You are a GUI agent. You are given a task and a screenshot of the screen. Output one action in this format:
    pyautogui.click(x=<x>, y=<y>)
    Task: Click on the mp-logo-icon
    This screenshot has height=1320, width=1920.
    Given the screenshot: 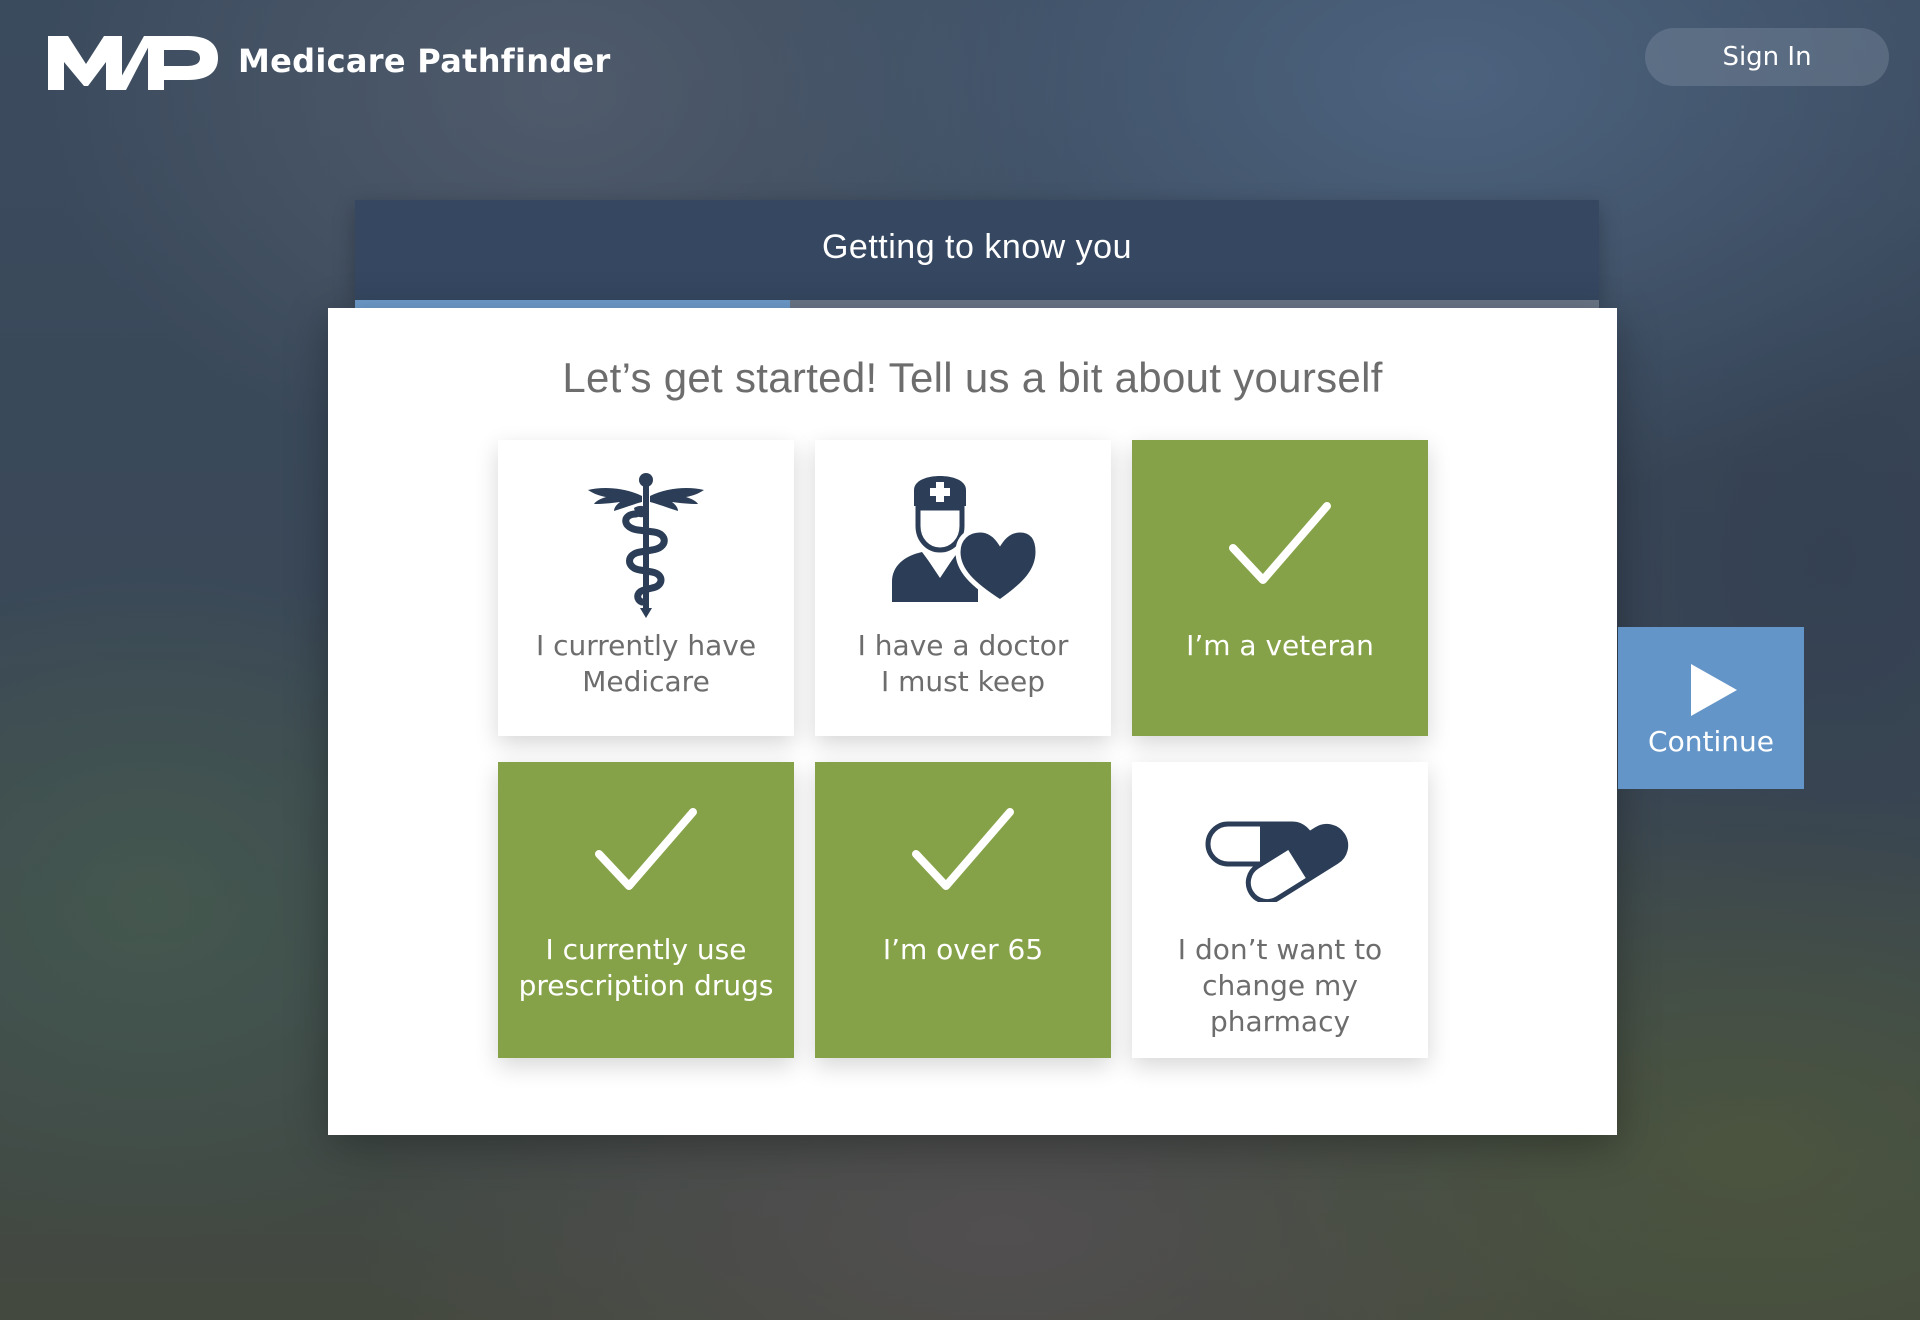 What is the action you would take?
    pyautogui.click(x=133, y=63)
    